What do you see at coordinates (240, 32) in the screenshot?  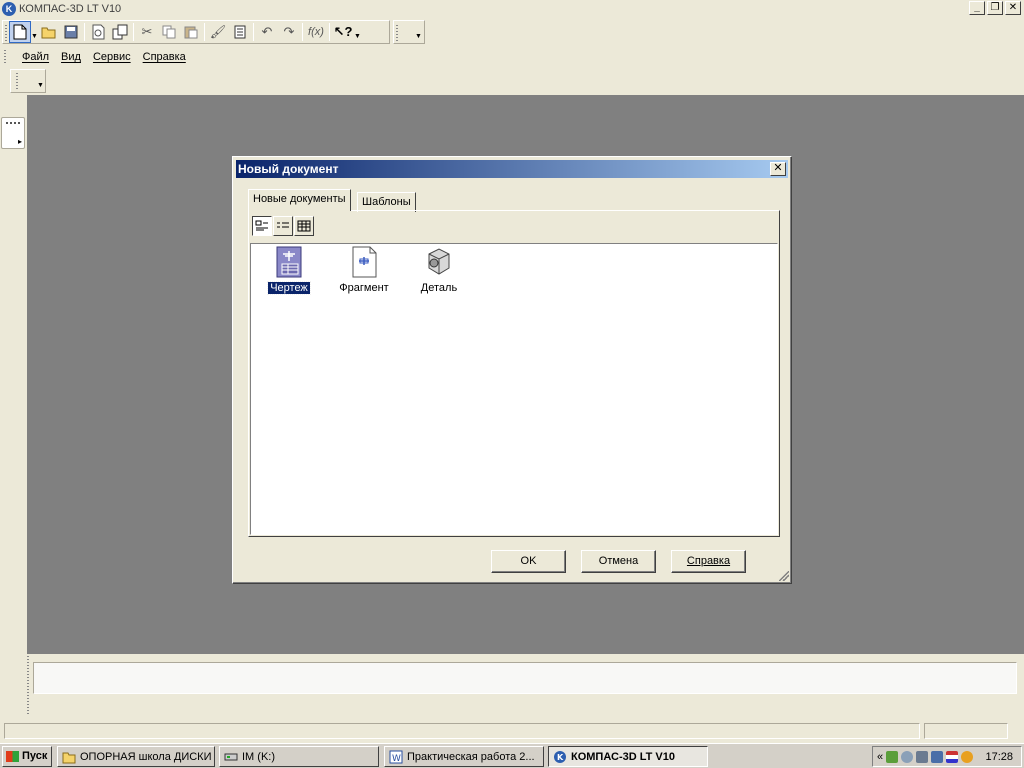 I see `properties-icon` at bounding box center [240, 32].